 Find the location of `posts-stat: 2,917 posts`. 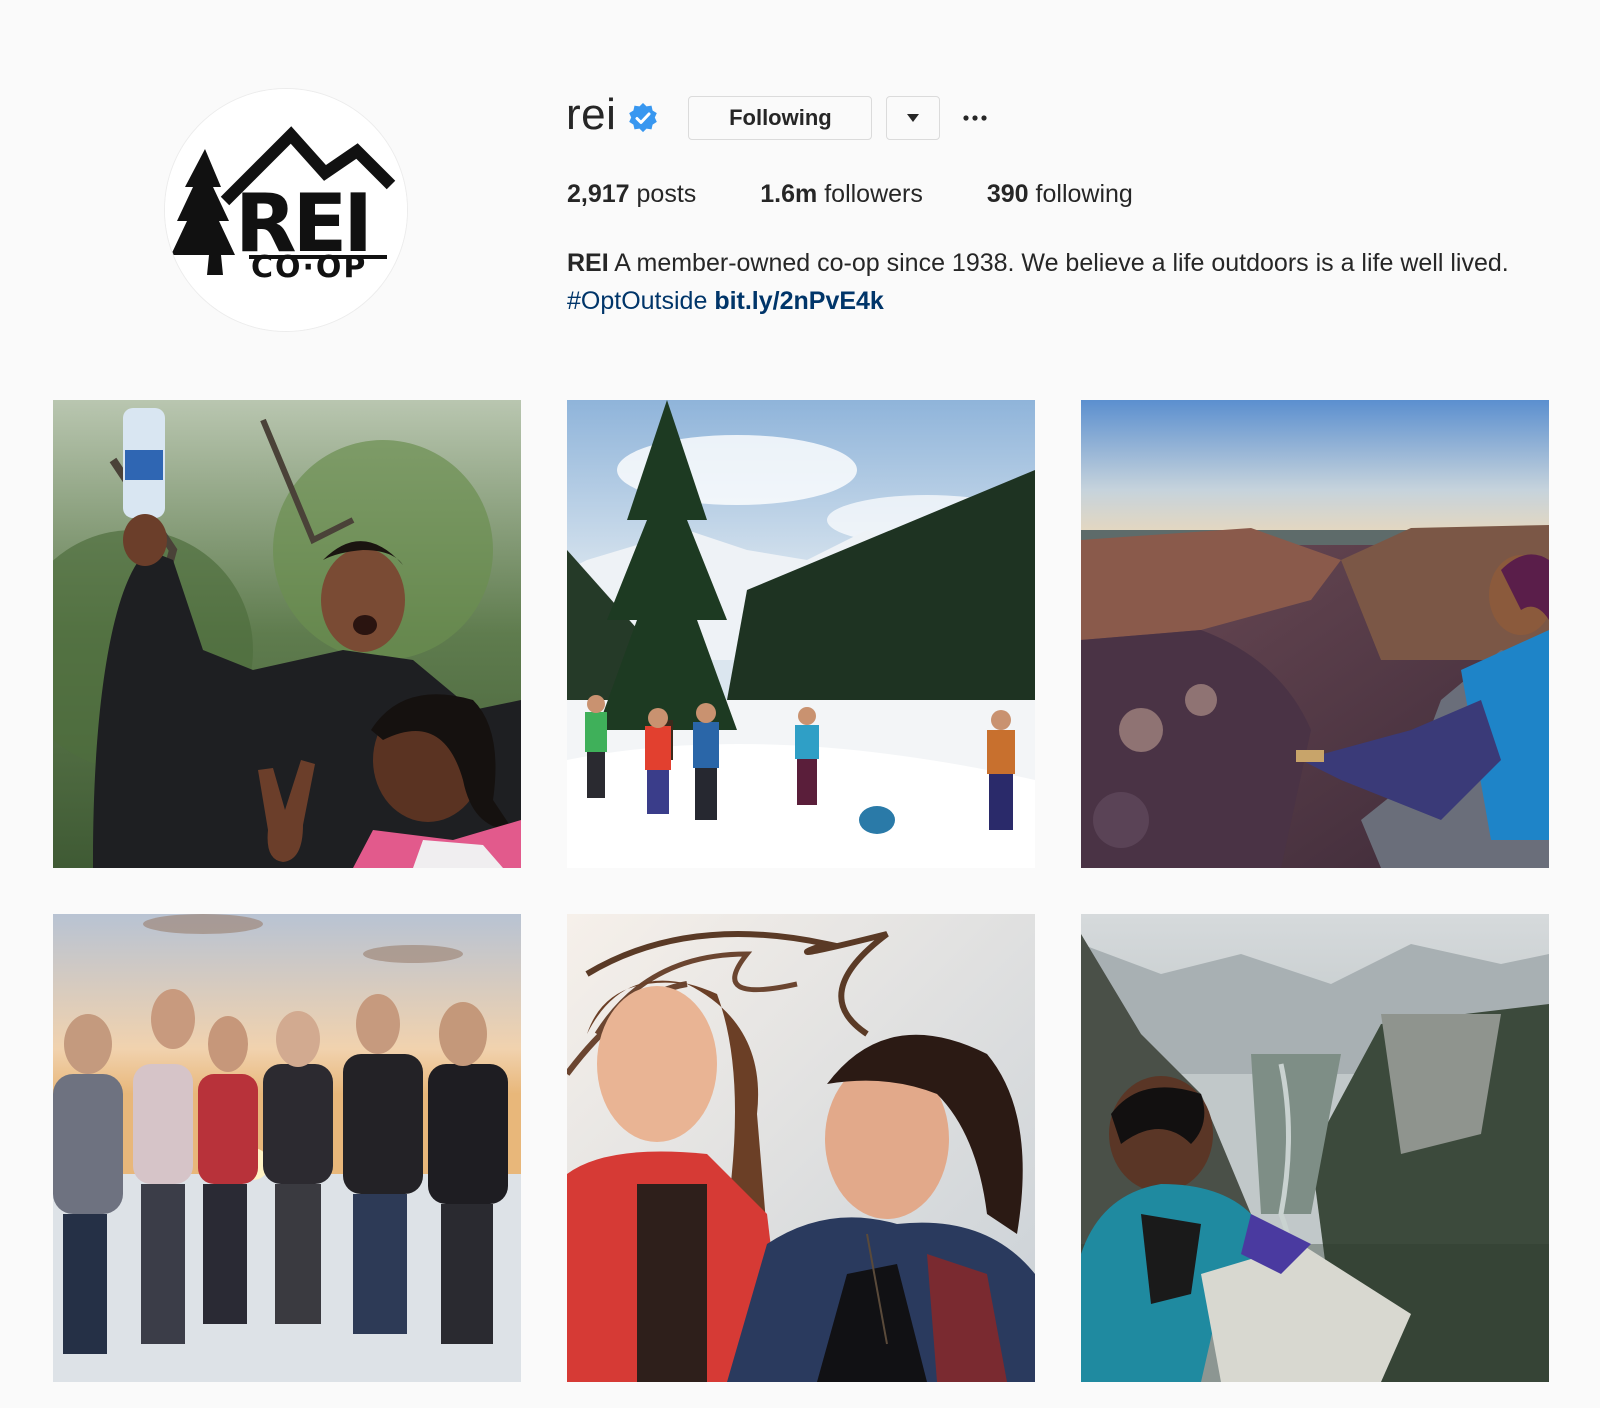

posts-stat: 2,917 posts is located at coordinates (631, 194).